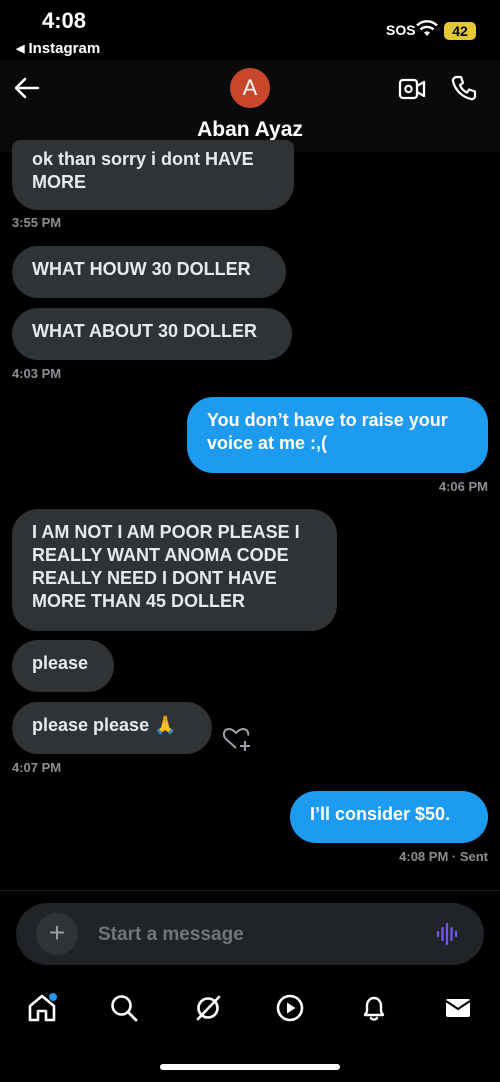 Image resolution: width=500 pixels, height=1082 pixels. What do you see at coordinates (463, 486) in the screenshot?
I see `message-timestamp: 4:06 PM` at bounding box center [463, 486].